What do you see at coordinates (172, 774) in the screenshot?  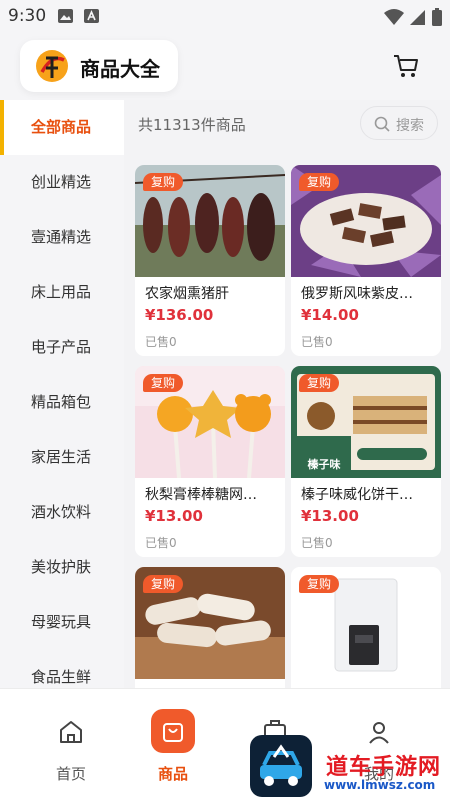 I see `tab-products-label: 商品` at bounding box center [172, 774].